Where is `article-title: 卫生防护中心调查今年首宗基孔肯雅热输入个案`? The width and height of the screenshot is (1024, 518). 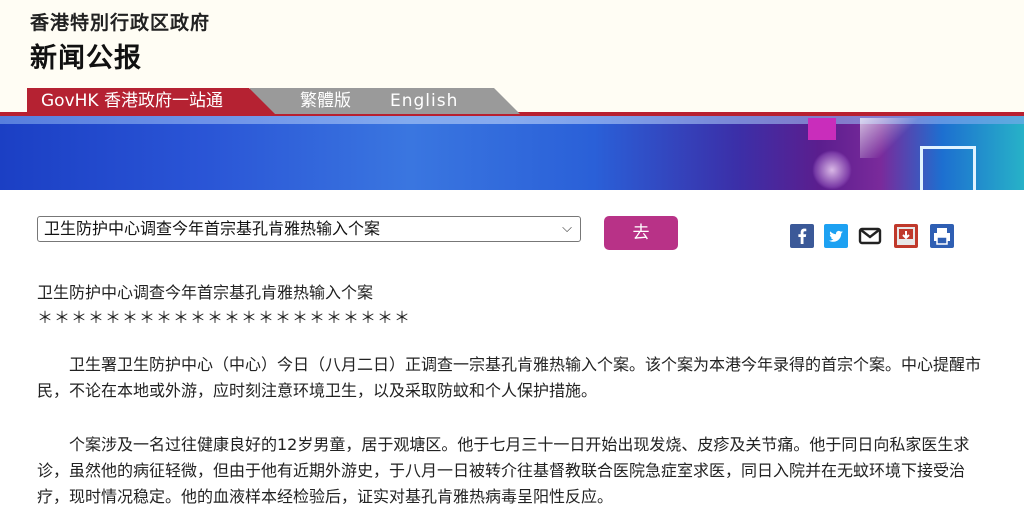
article-title: 卫生防护中心调查今年首宗基孔肯雅热输入个案 is located at coordinates (205, 292).